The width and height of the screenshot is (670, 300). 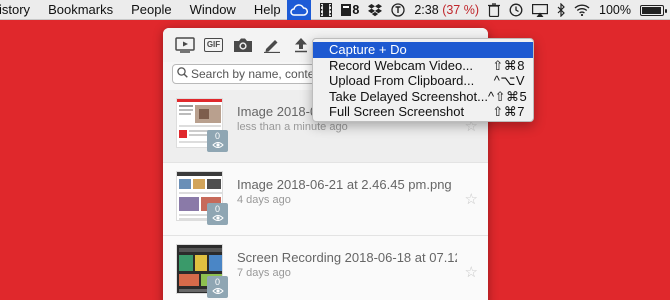 What do you see at coordinates (508, 111) in the screenshot?
I see `menu-item-shortcut: ⇧⌘7` at bounding box center [508, 111].